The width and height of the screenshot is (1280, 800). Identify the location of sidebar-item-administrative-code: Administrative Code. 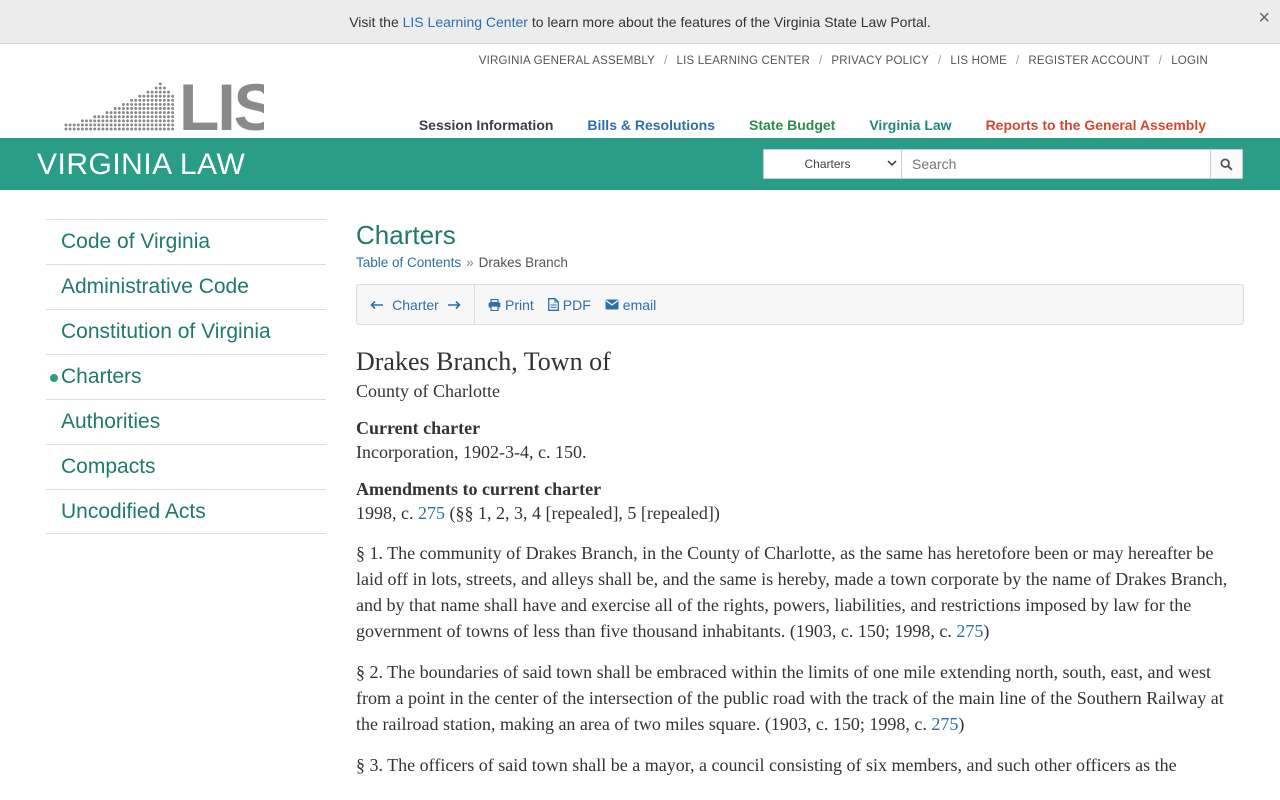
(186, 286).